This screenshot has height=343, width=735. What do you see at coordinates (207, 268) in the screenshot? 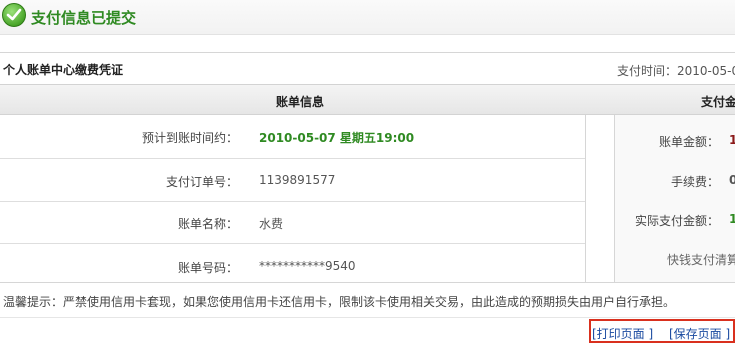
I see `bill-number-label: 账单号码：` at bounding box center [207, 268].